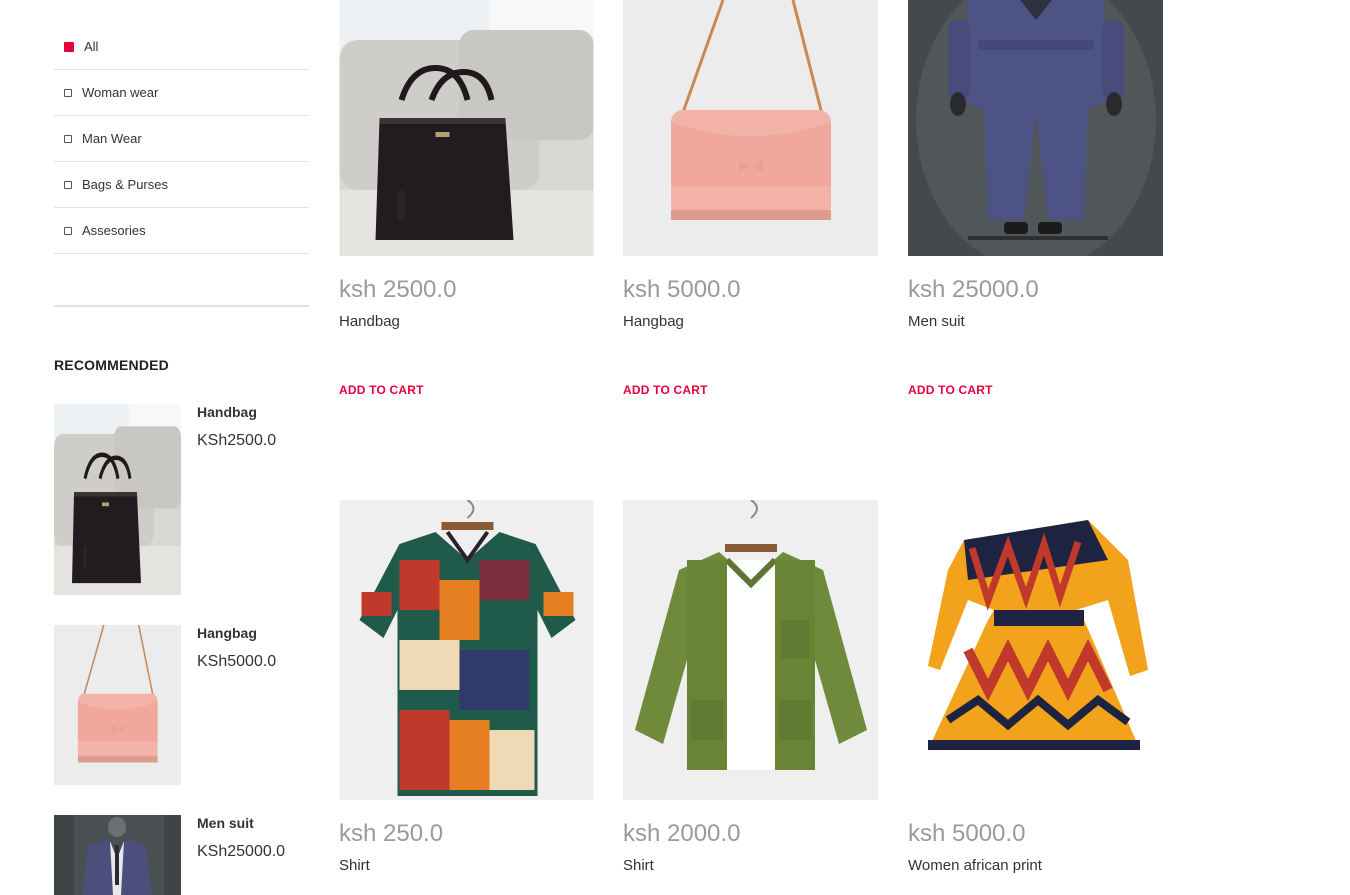  Describe the element at coordinates (184, 855) in the screenshot. I see `recommended-item-men-suit: Men suit KSh25000.0` at that location.